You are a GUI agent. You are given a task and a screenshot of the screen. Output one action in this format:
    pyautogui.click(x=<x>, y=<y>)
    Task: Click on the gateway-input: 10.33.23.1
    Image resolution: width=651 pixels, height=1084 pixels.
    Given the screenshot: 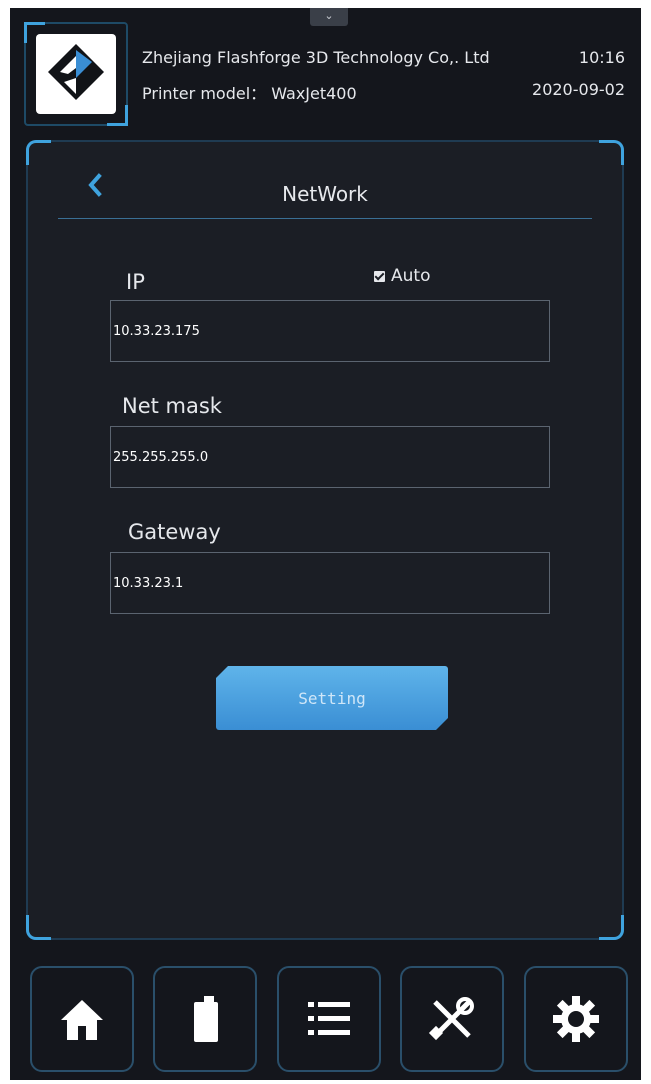 What is the action you would take?
    pyautogui.click(x=330, y=583)
    